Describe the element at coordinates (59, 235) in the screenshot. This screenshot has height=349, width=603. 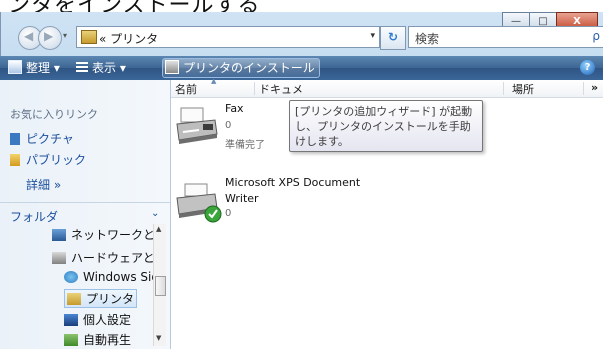
I see `network-icon` at that location.